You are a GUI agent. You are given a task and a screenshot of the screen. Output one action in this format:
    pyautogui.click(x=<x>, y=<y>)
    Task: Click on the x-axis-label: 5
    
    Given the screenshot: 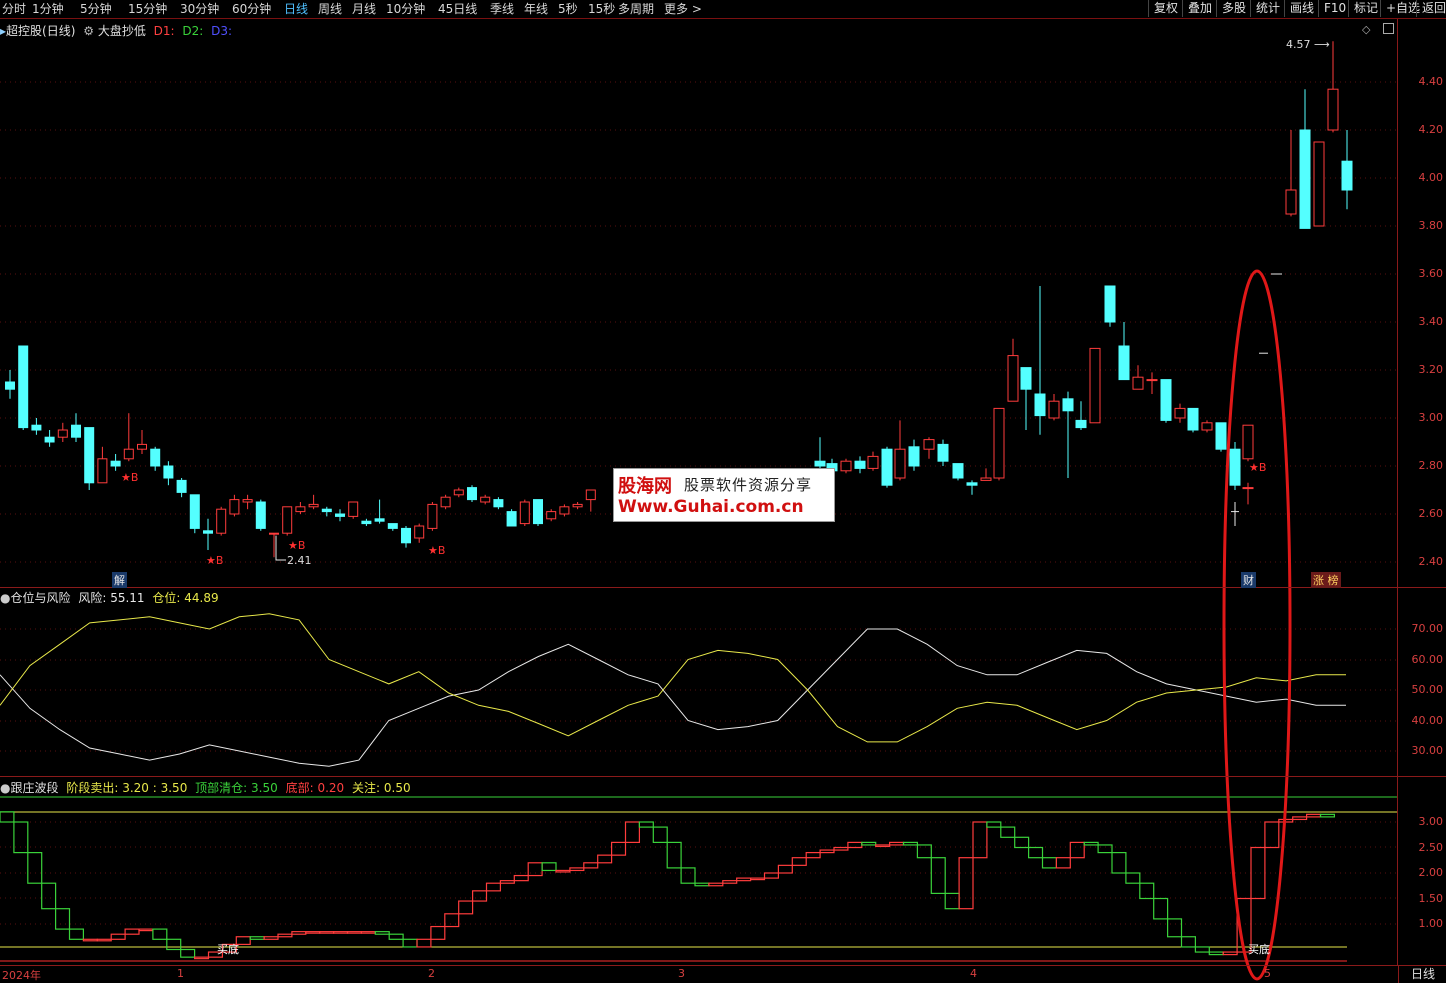 What is the action you would take?
    pyautogui.click(x=1267, y=973)
    